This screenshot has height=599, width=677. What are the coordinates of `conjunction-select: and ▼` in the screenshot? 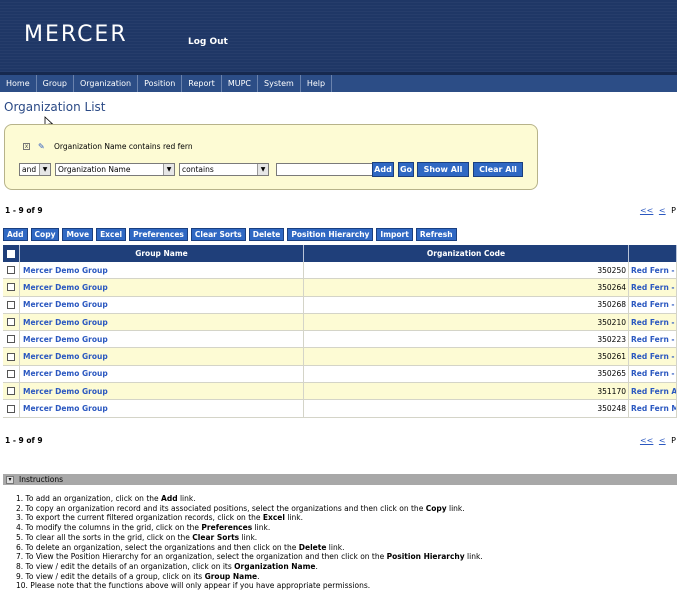 It's located at (35, 169).